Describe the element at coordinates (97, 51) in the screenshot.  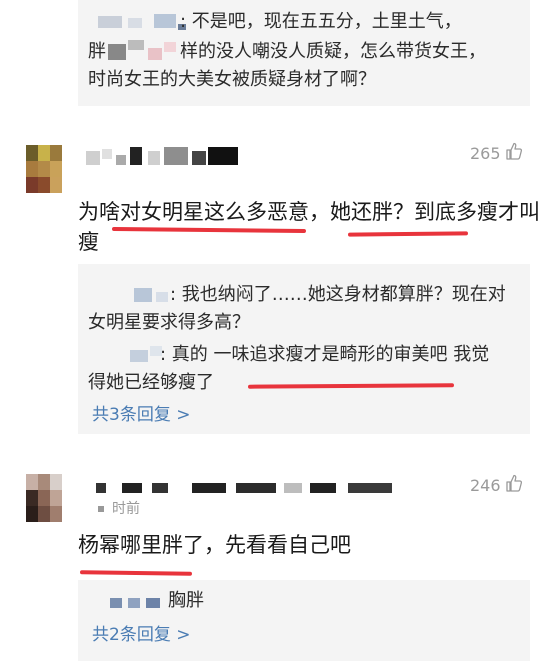
I see `reply-text: 胖` at that location.